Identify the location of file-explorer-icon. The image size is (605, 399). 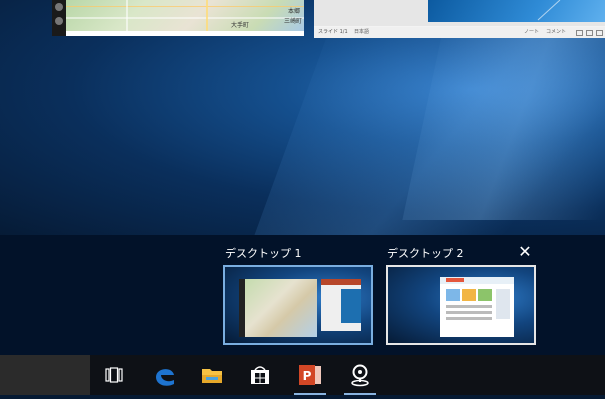
(212, 376).